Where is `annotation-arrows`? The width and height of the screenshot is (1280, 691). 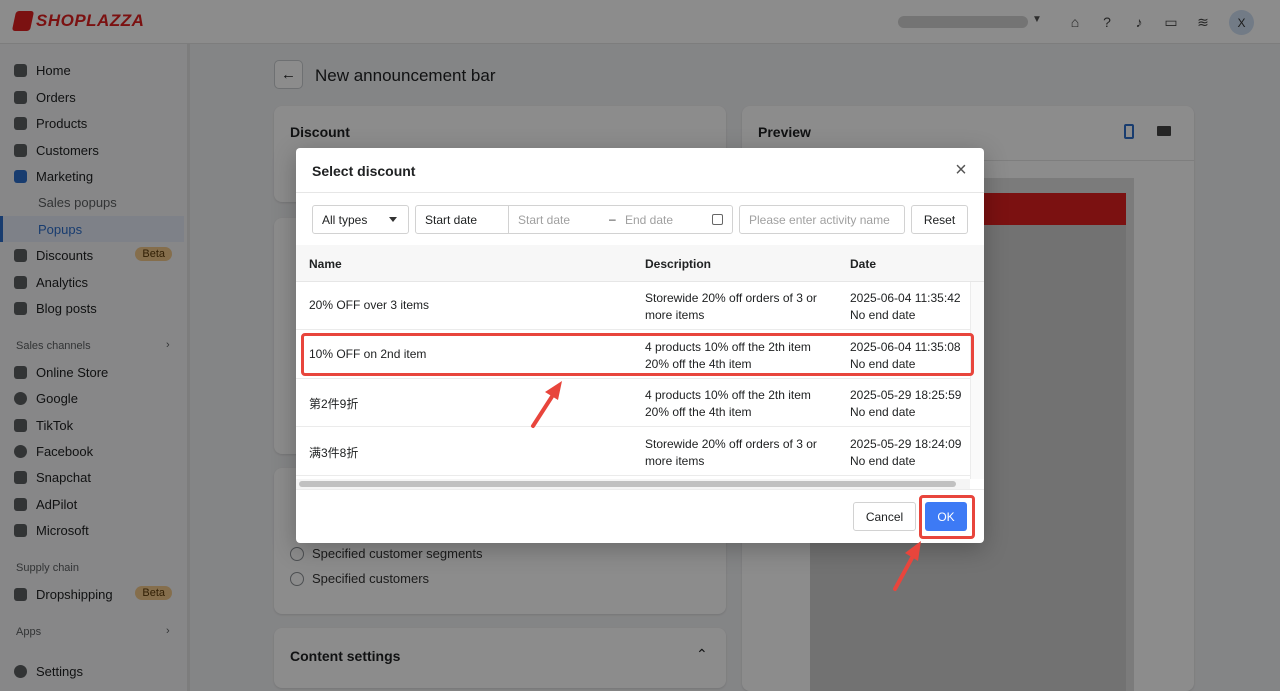 annotation-arrows is located at coordinates (726, 486).